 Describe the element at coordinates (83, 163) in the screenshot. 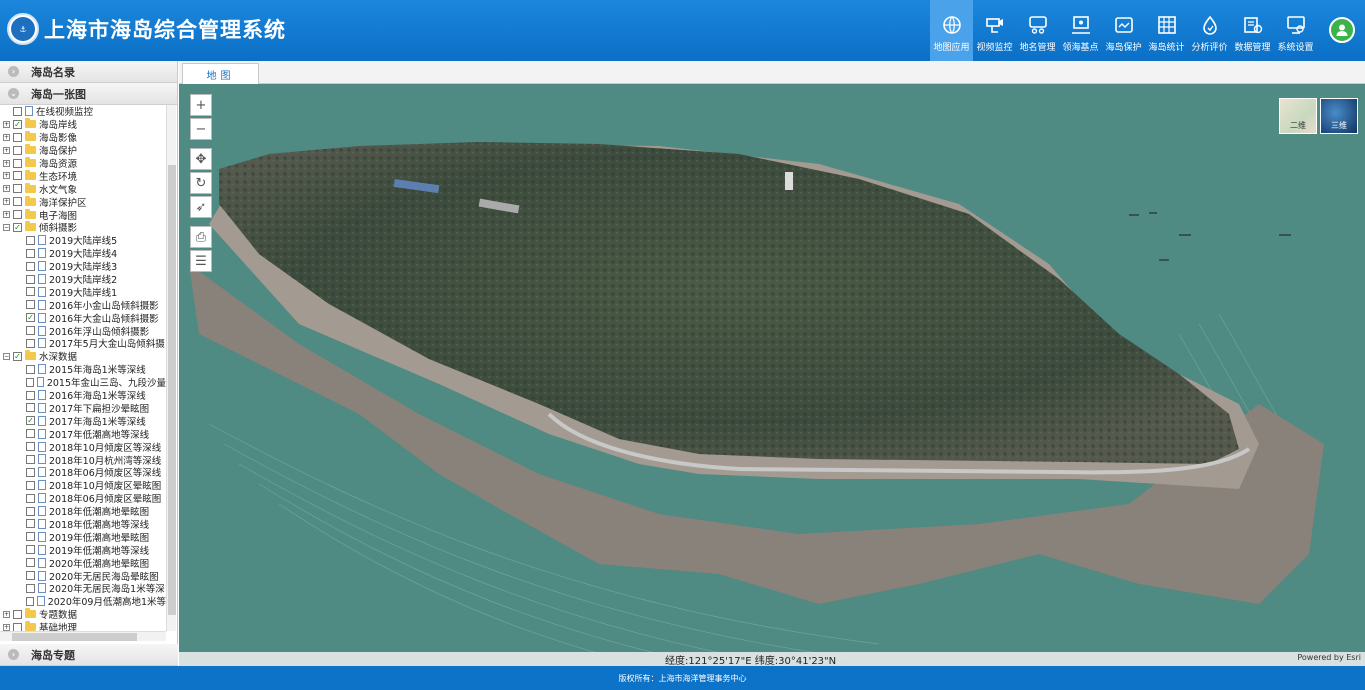

I see `tree-folder: + 海岛资源` at that location.